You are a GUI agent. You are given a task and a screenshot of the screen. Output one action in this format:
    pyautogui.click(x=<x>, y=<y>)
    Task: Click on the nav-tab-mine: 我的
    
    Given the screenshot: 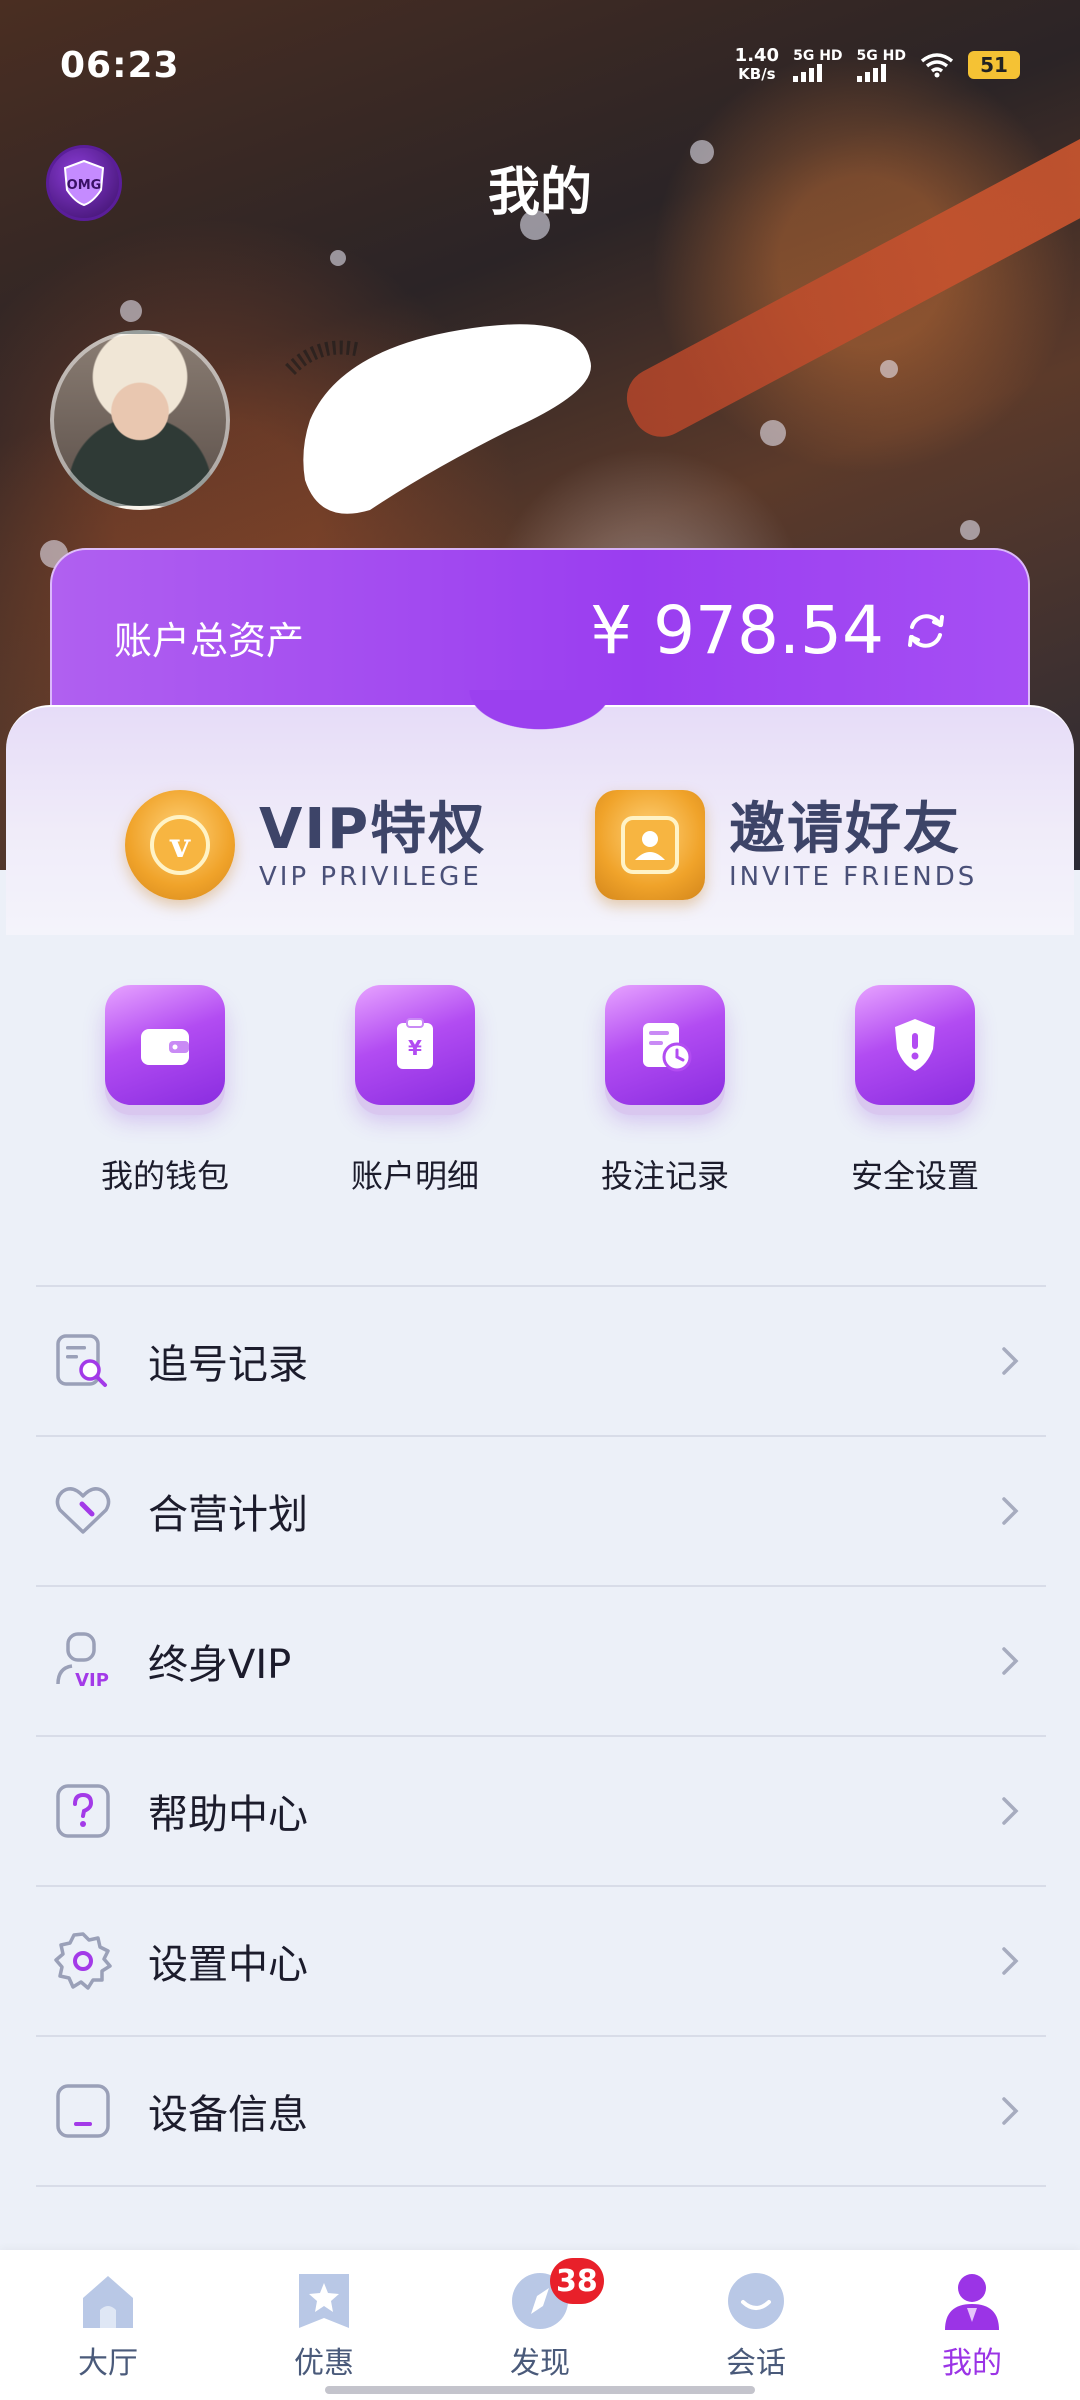 What is the action you would take?
    pyautogui.click(x=972, y=2325)
    